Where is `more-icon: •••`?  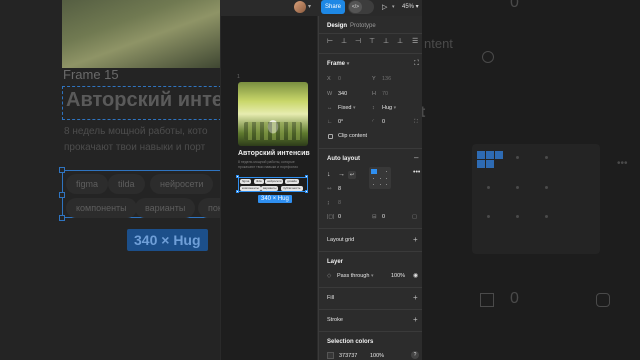 more-icon: ••• is located at coordinates (416, 172).